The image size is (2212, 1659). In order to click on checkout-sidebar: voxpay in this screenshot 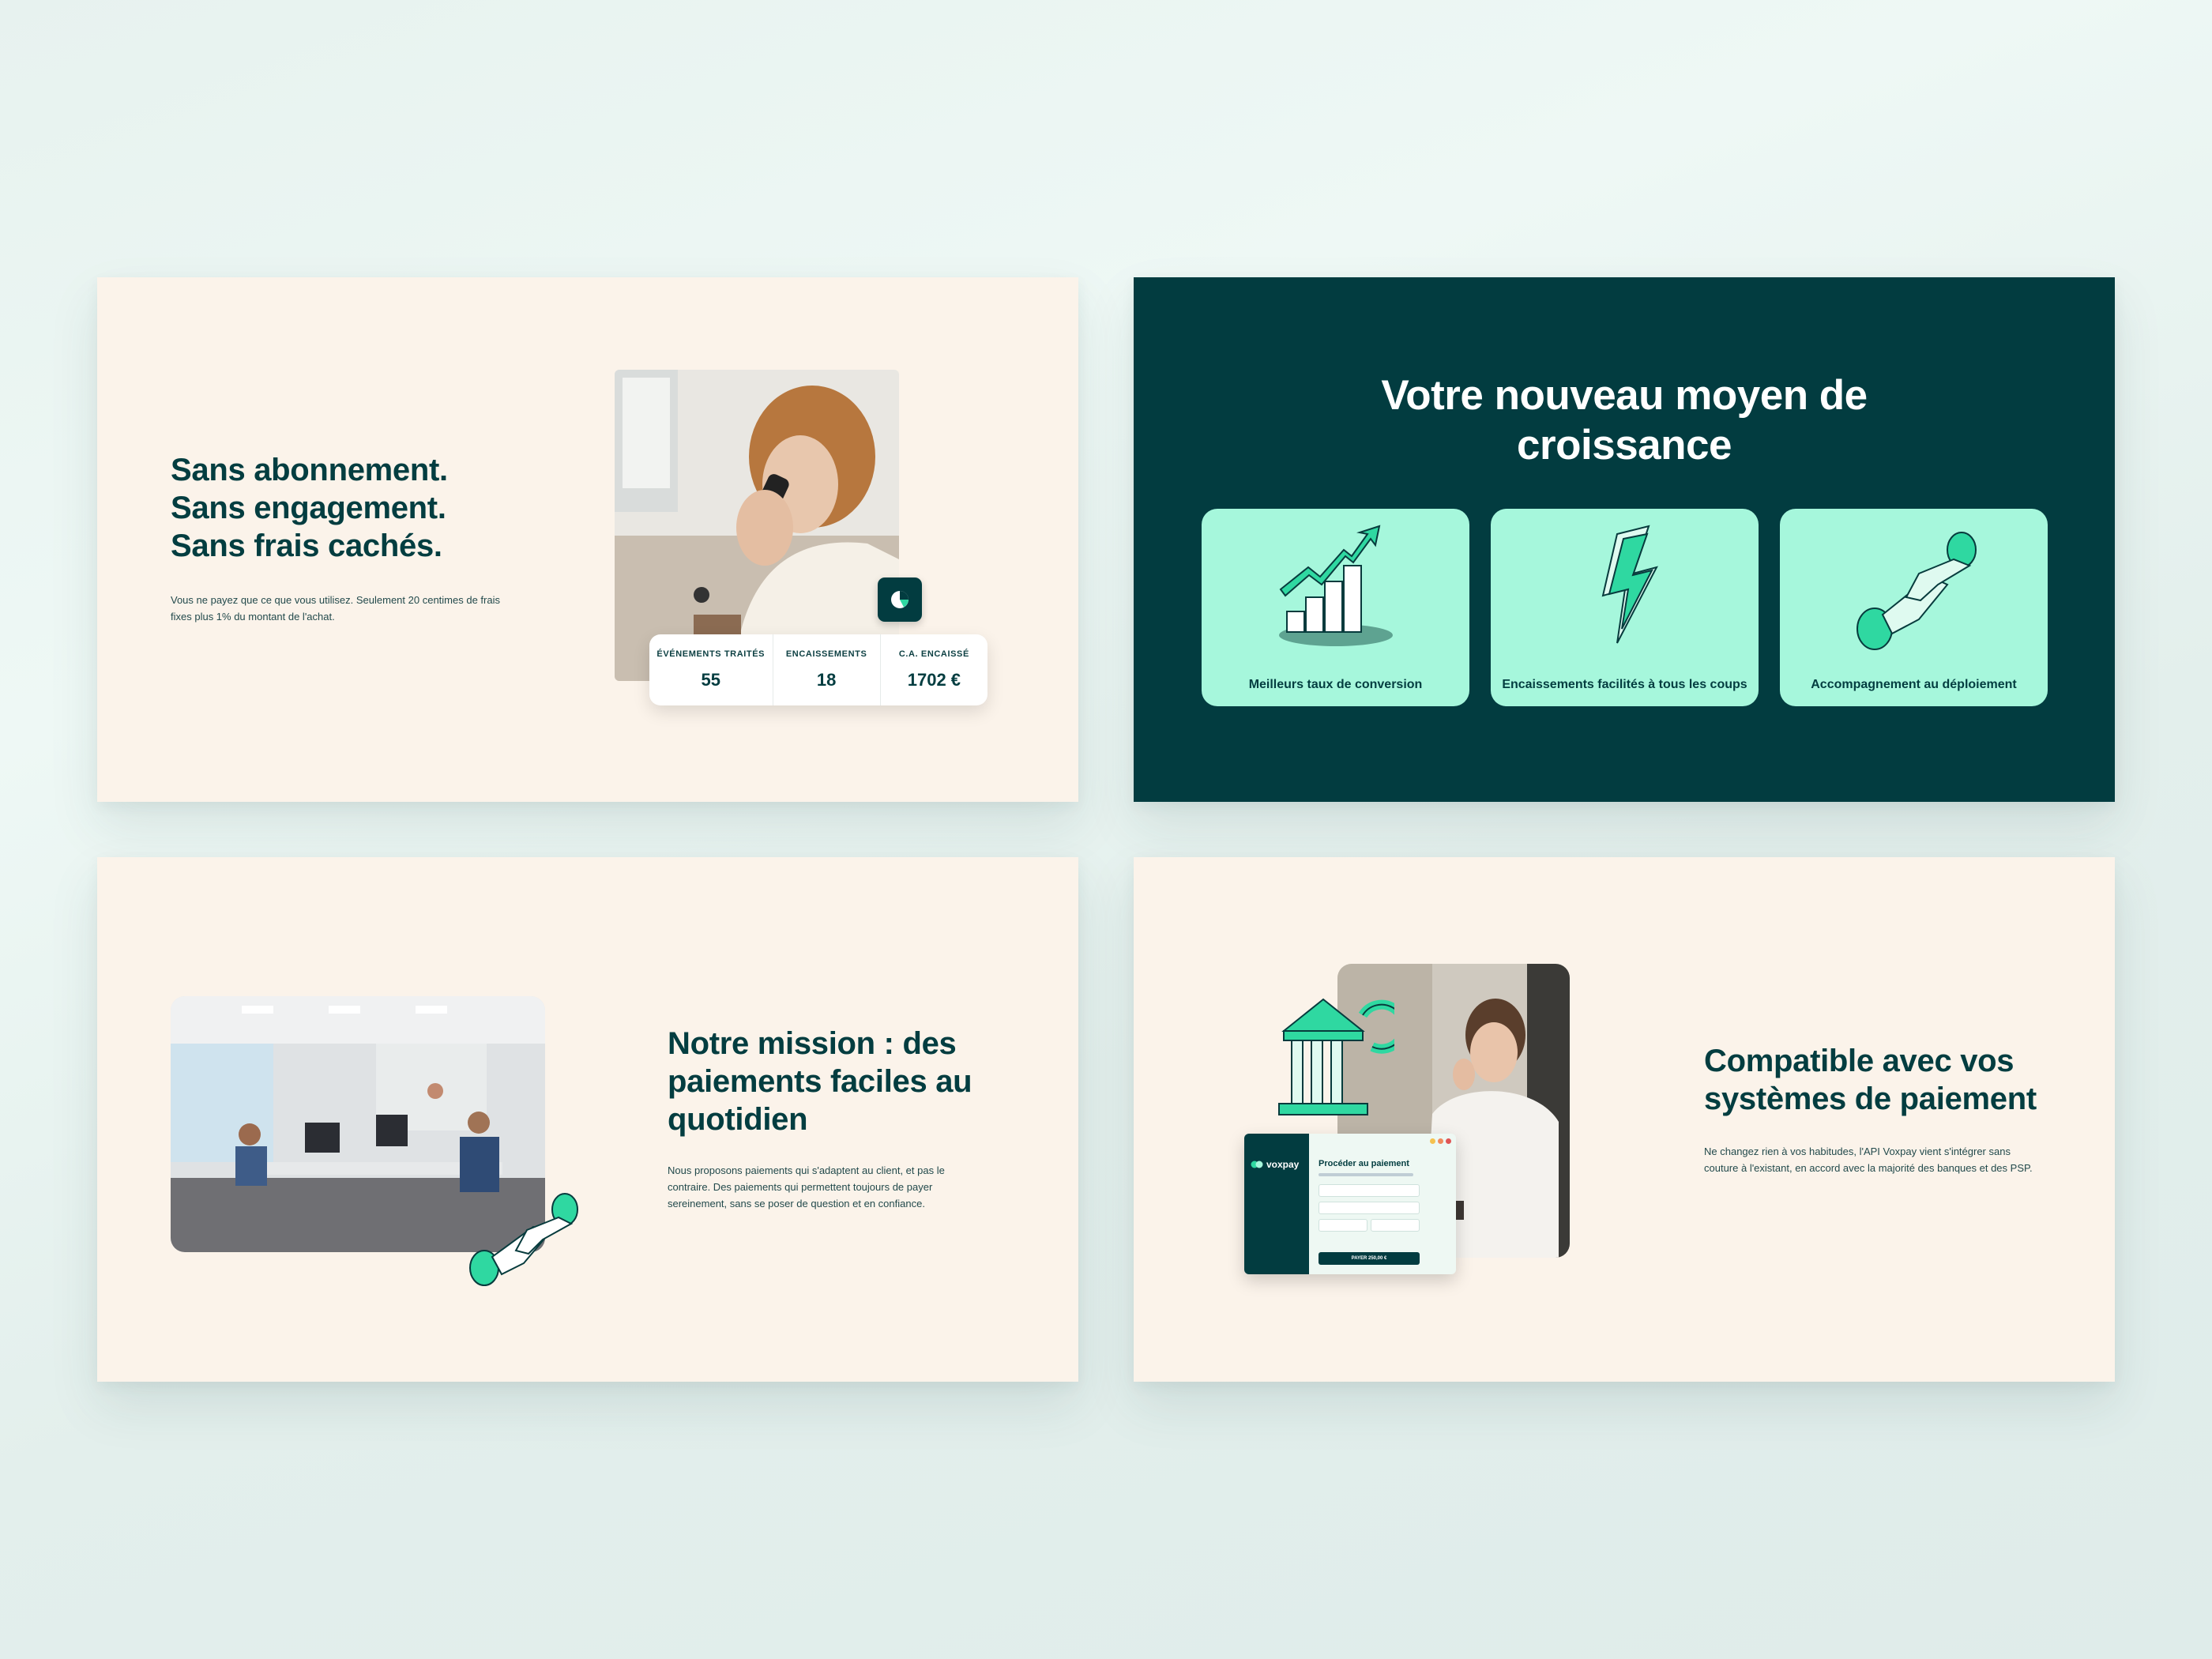, I will do `click(1277, 1204)`.